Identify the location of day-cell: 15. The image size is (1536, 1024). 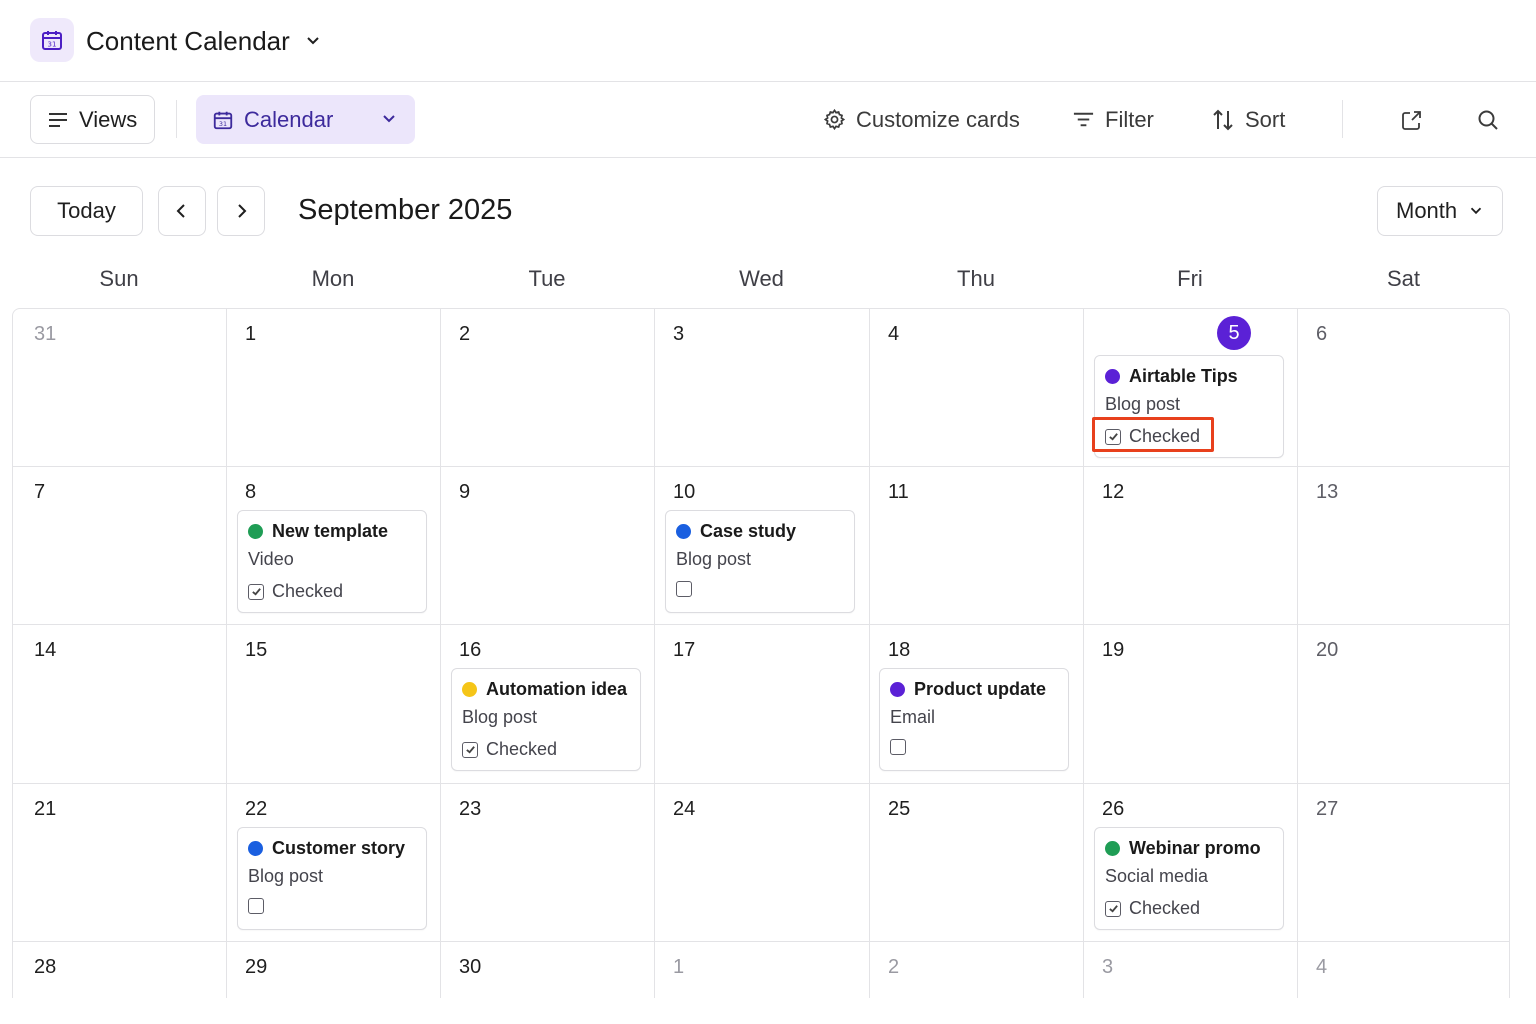
(334, 704).